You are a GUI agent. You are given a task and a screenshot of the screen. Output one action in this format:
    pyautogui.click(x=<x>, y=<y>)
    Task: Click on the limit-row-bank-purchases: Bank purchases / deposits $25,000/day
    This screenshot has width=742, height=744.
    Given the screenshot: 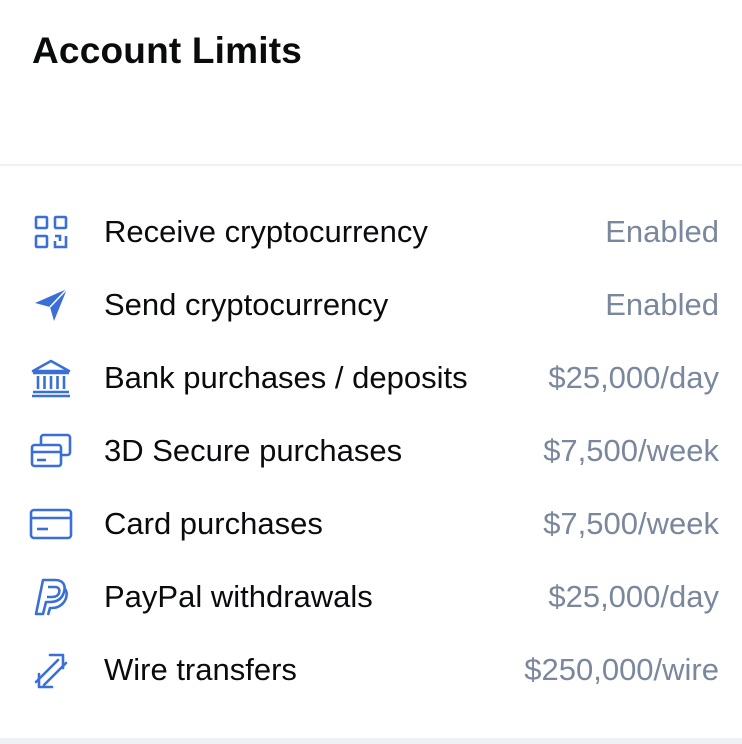 What is the action you would take?
    pyautogui.click(x=371, y=378)
    